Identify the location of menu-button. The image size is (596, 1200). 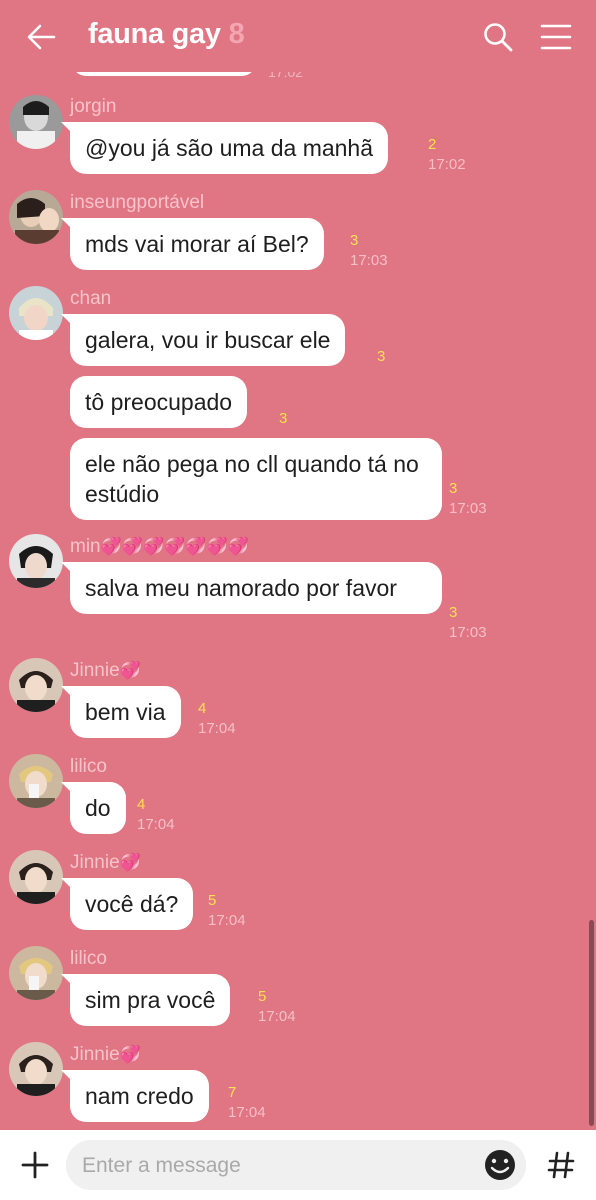
(556, 37).